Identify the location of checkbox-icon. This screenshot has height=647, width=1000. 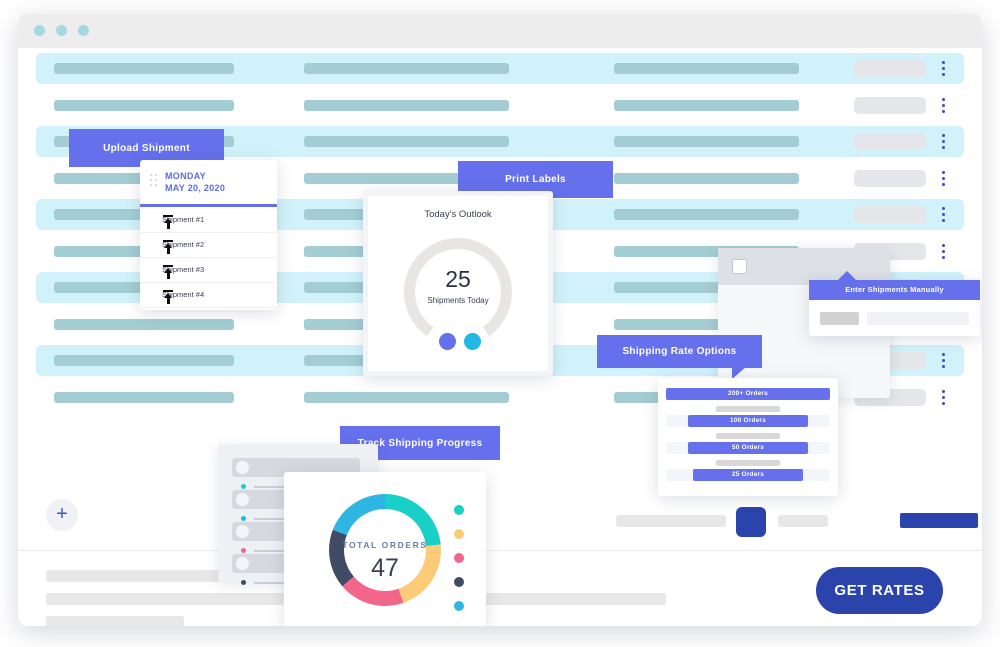
(739, 266).